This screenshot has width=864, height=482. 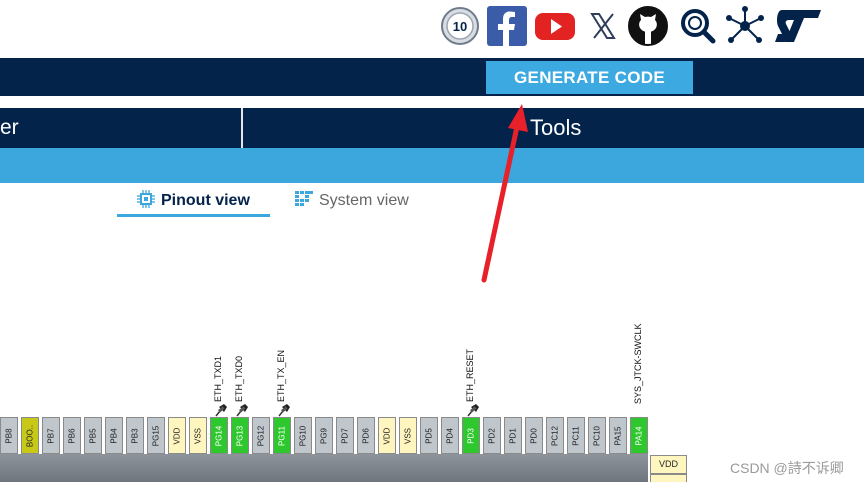 I want to click on nav-item-partial: er, so click(x=9, y=128).